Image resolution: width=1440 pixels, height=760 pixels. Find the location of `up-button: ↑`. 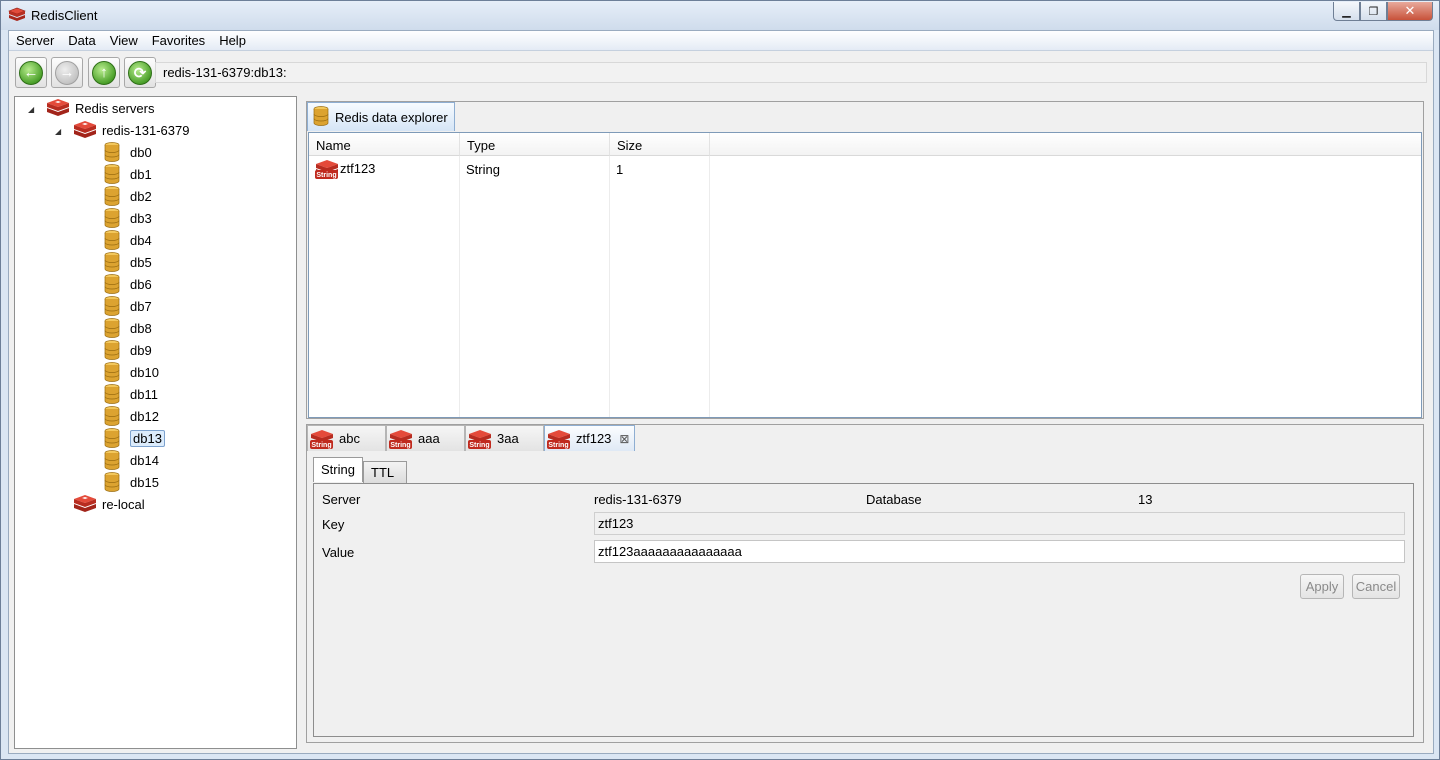

up-button: ↑ is located at coordinates (104, 72).